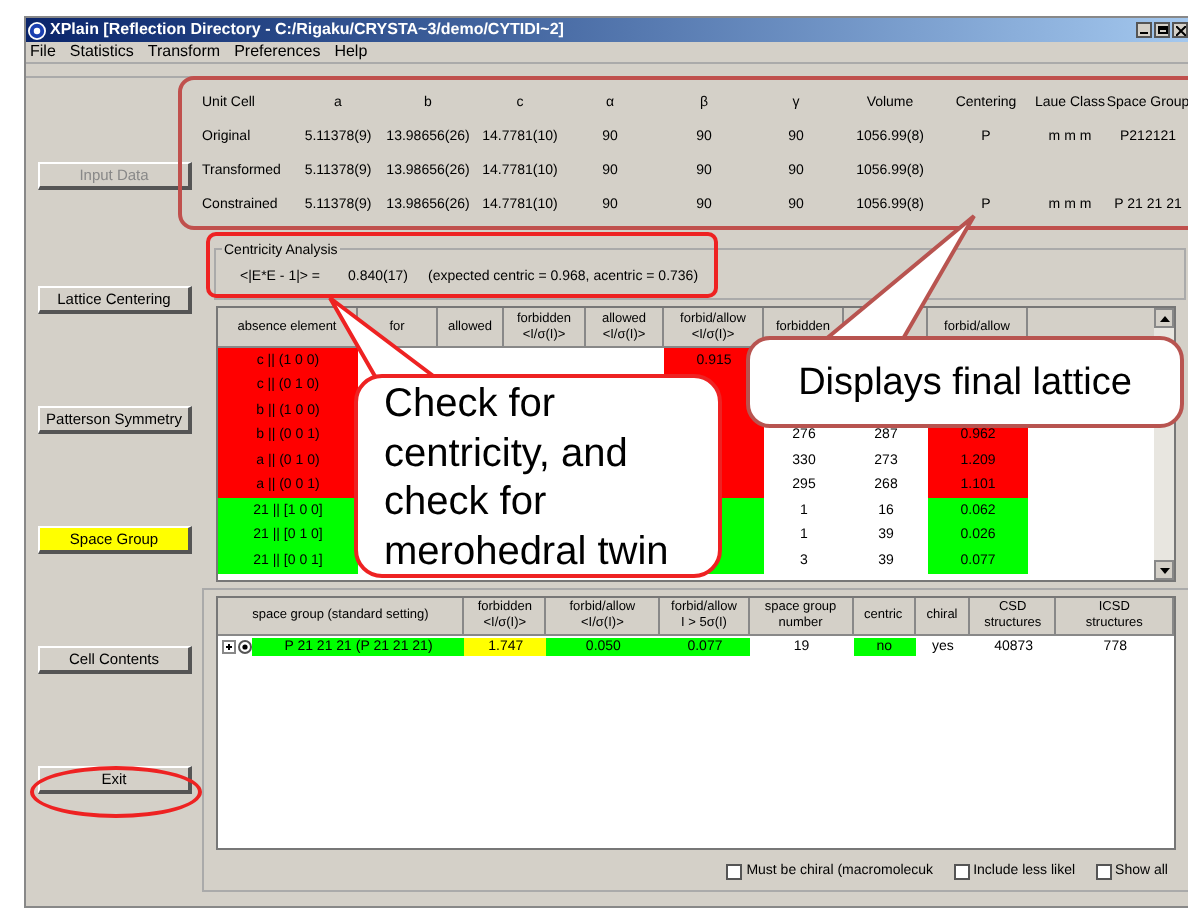 The image size is (1188, 912). Describe the element at coordinates (965, 382) in the screenshot. I see `callout-tooltip: Displays final lattice` at that location.